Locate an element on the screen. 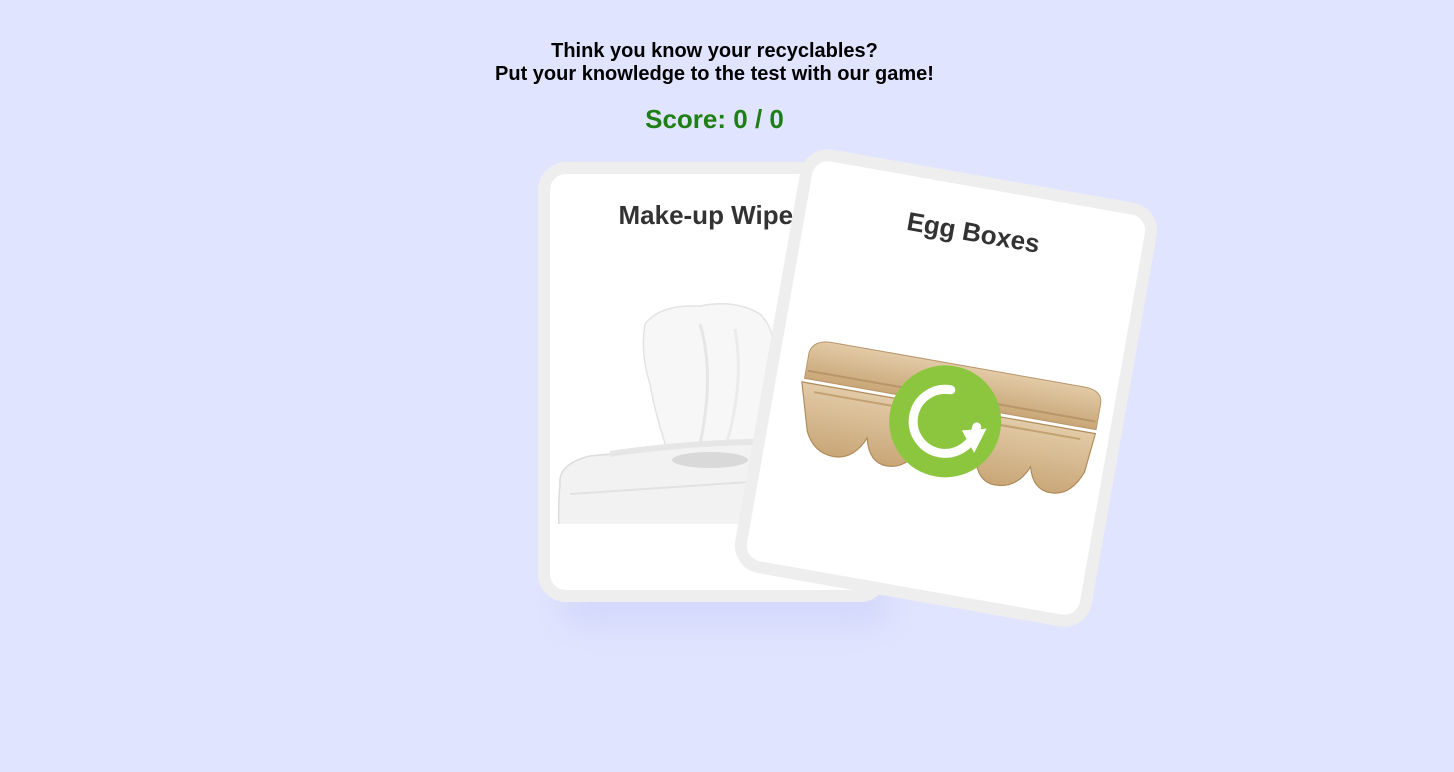 The width and height of the screenshot is (1454, 772). card-title: Egg Boxes is located at coordinates (973, 232).